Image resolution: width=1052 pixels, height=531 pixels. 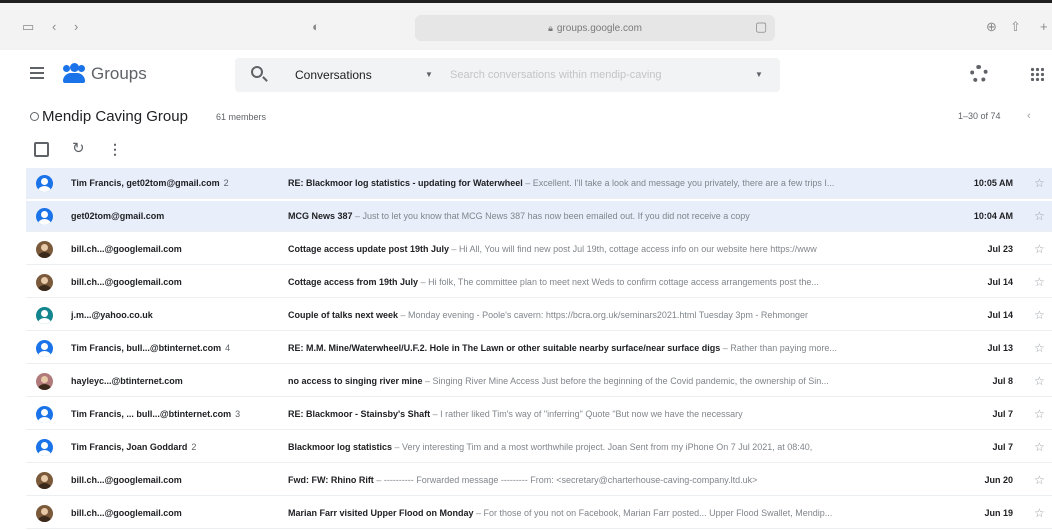 I want to click on refresh-icon: ↻, so click(x=78, y=149).